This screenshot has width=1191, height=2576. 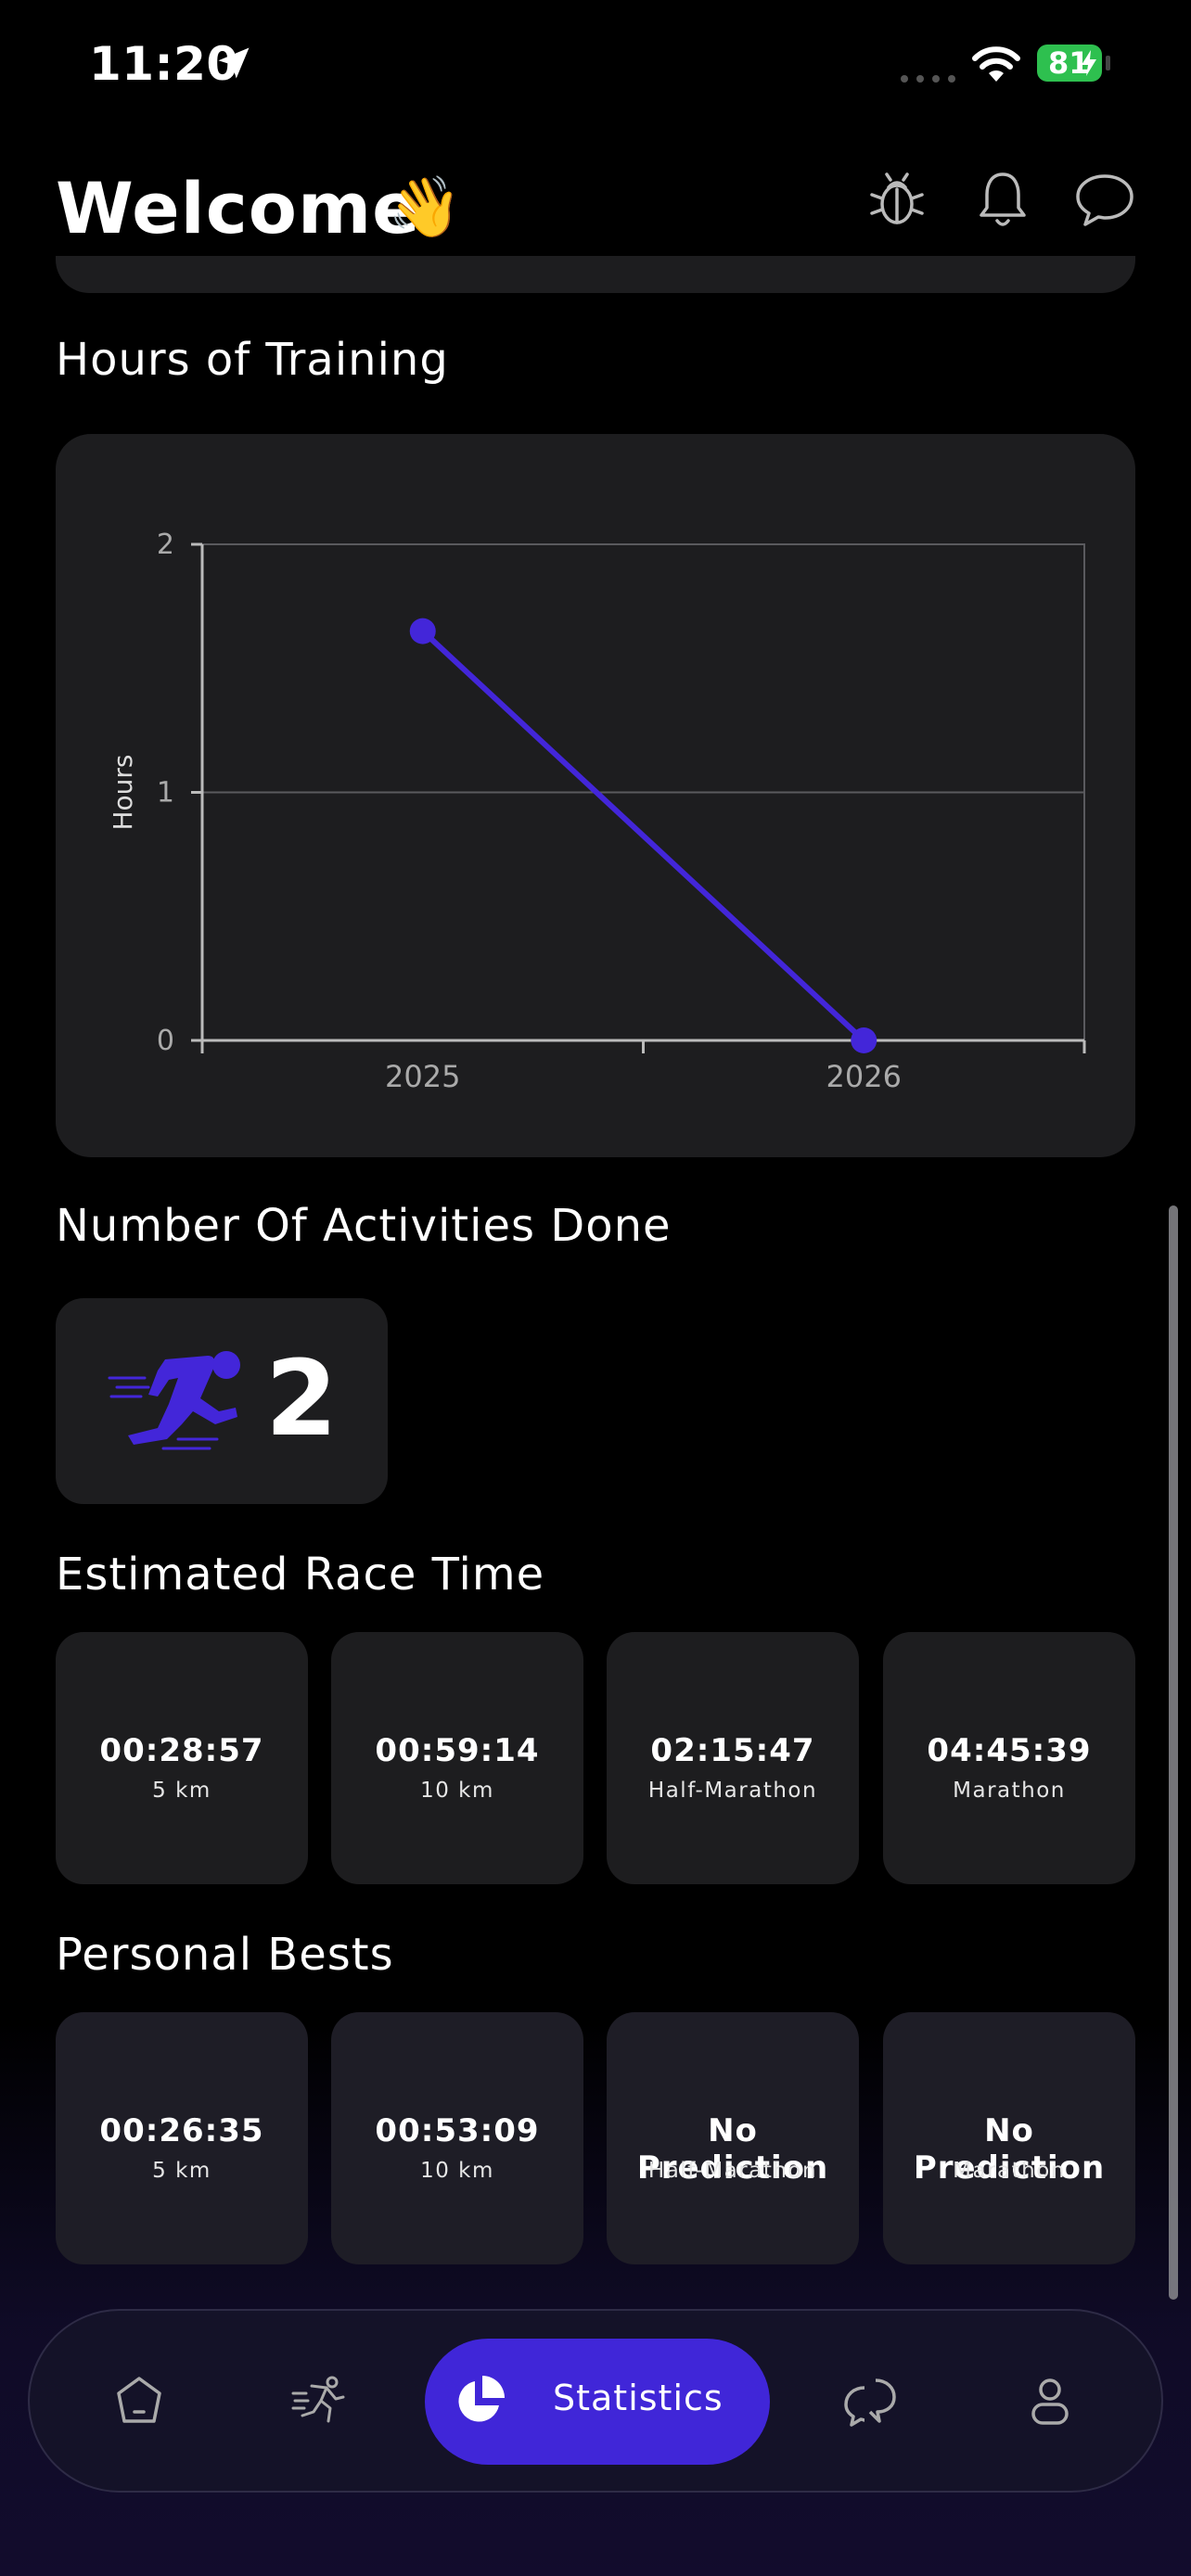 I want to click on personal-best-tile-10k: 00:53:09 10 km, so click(x=457, y=2138).